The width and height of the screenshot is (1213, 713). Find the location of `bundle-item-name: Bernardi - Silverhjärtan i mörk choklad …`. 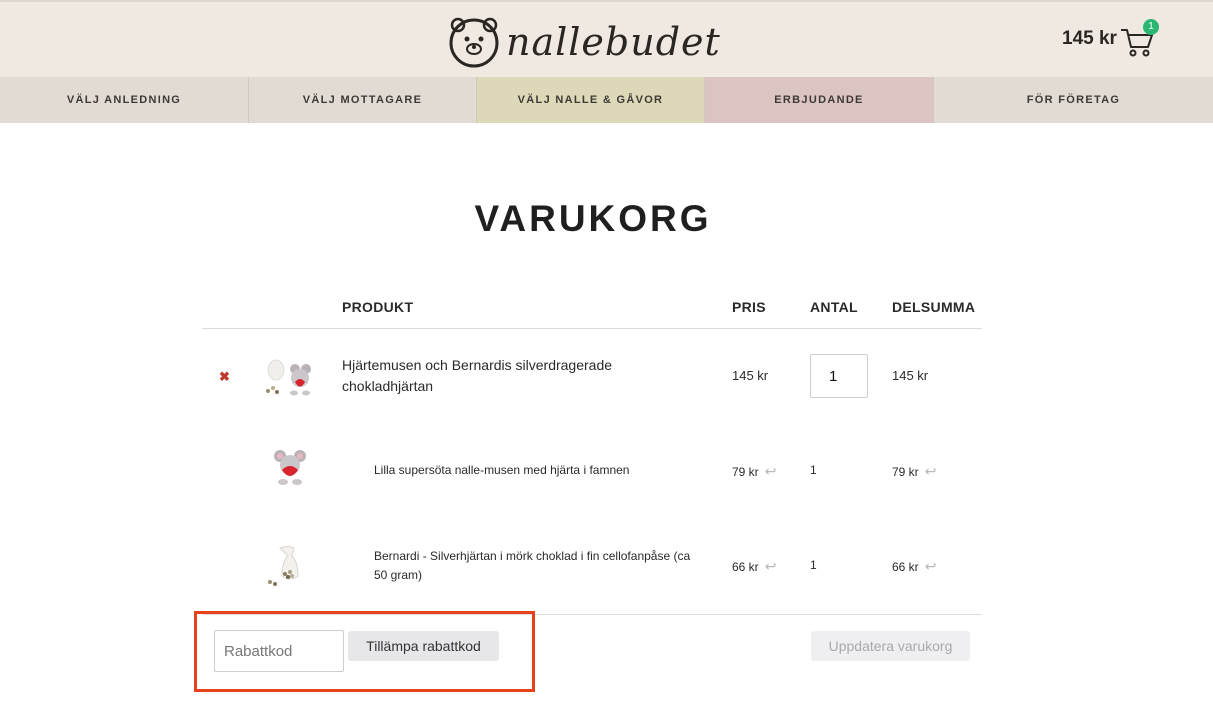

bundle-item-name: Bernardi - Silverhjärtan i mörk choklad … is located at coordinates (539, 566).